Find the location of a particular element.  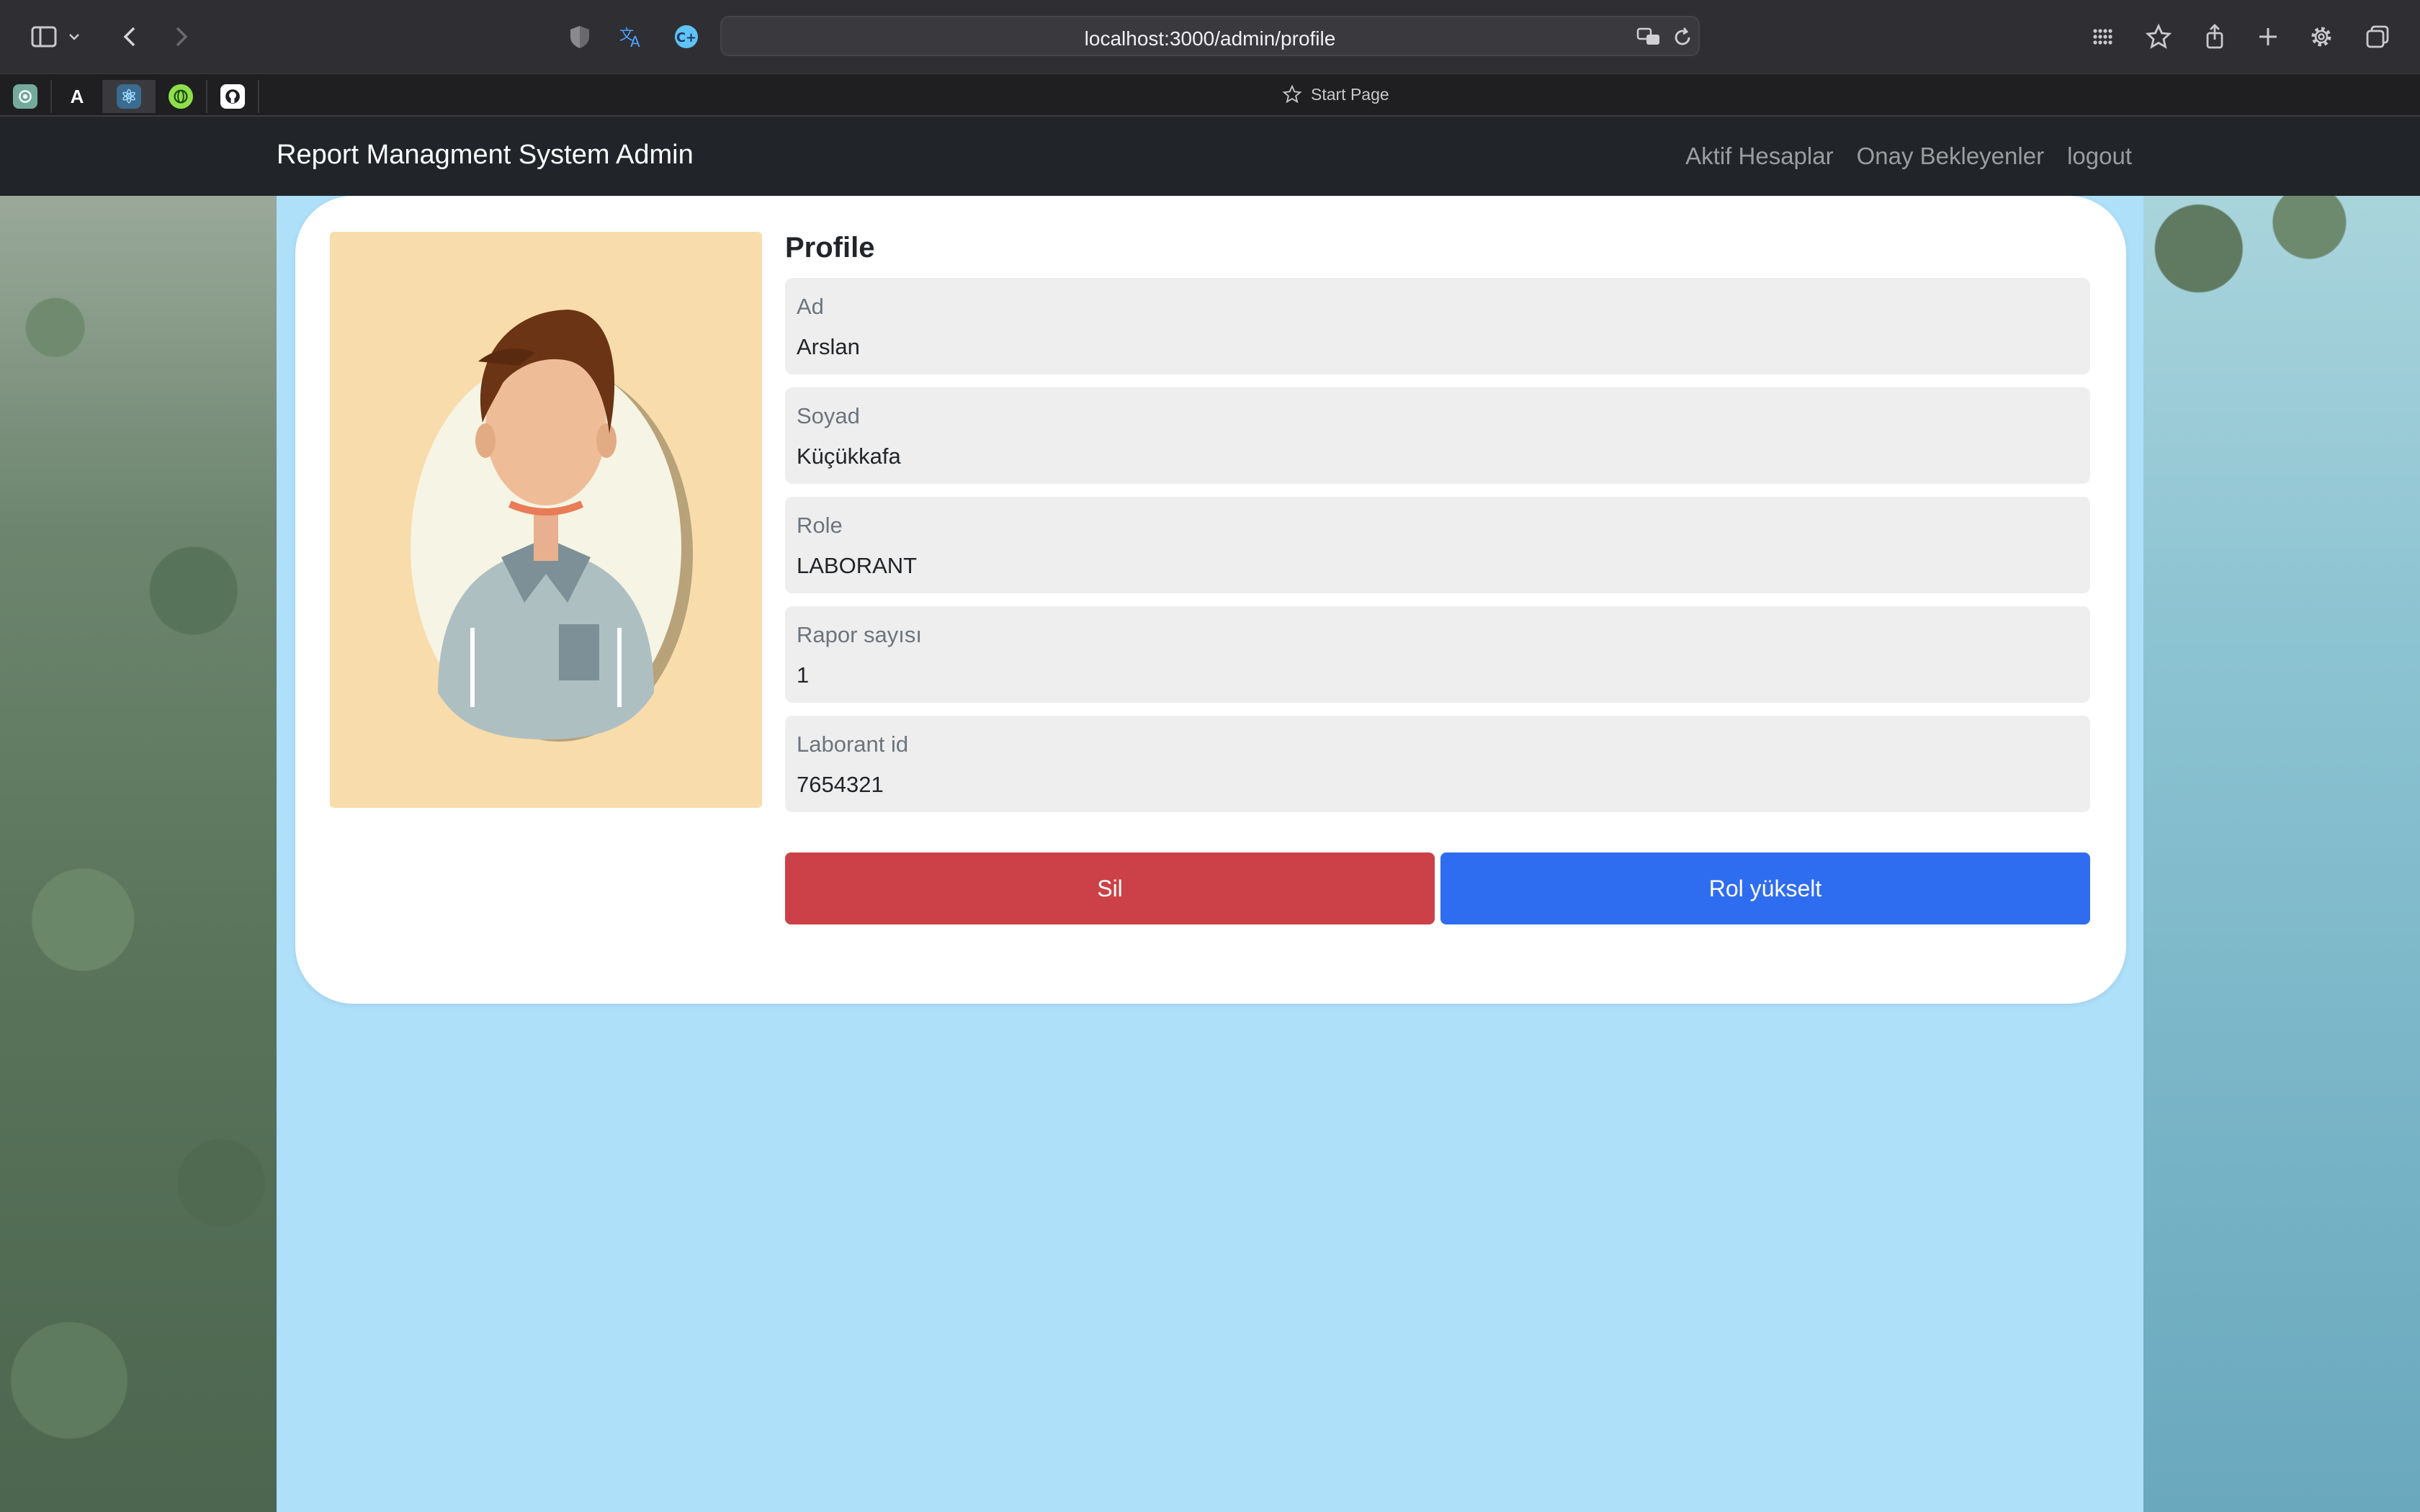

browser-toolbar: 文A C+ localhost:3000/admin/profile is located at coordinates (1210, 36).